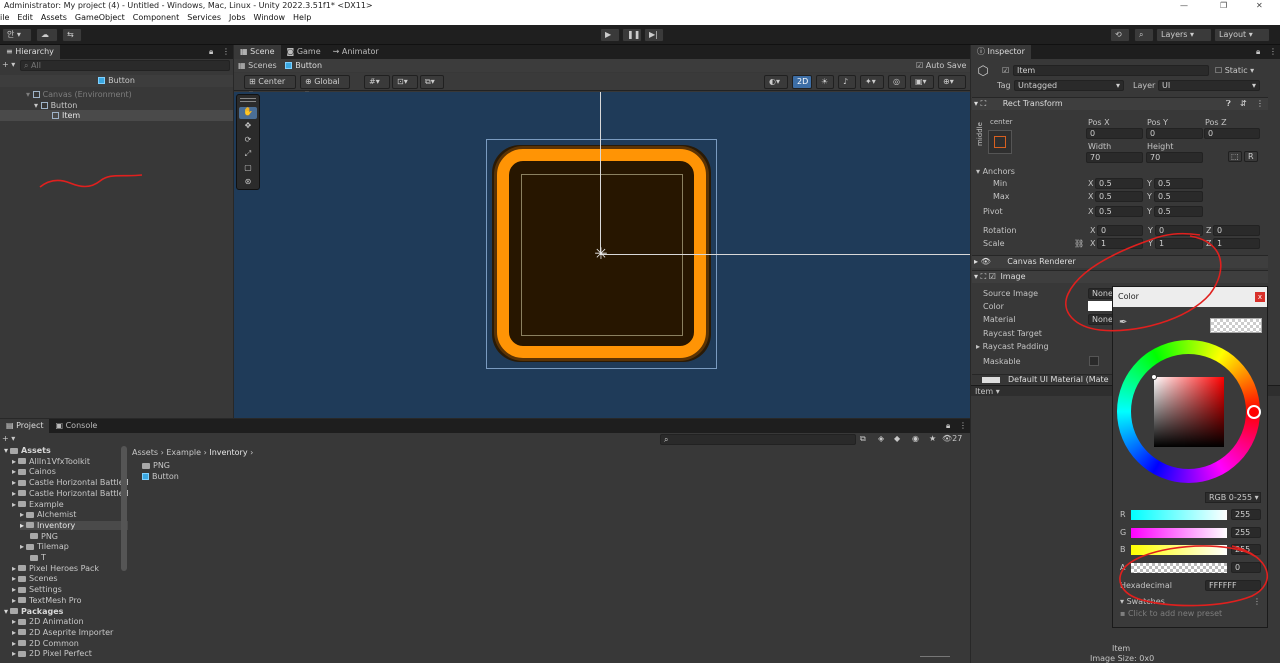  Describe the element at coordinates (1242, 35) in the screenshot. I see `layout-dropdown: Layout ▾` at that location.